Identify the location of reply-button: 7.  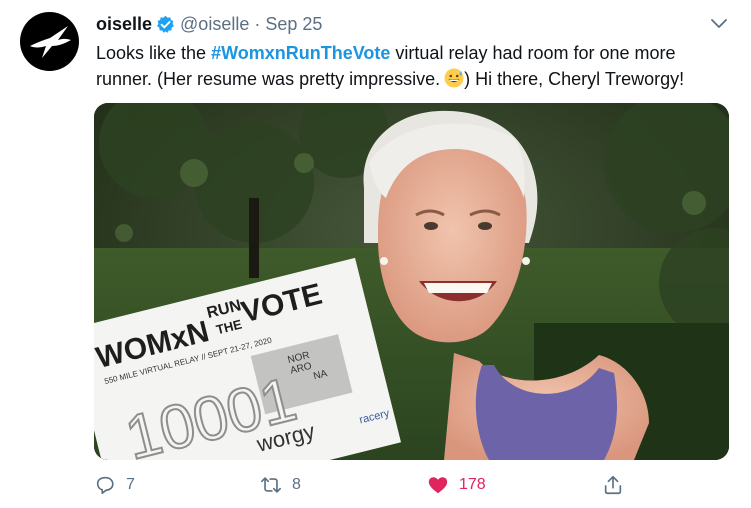
(114, 485).